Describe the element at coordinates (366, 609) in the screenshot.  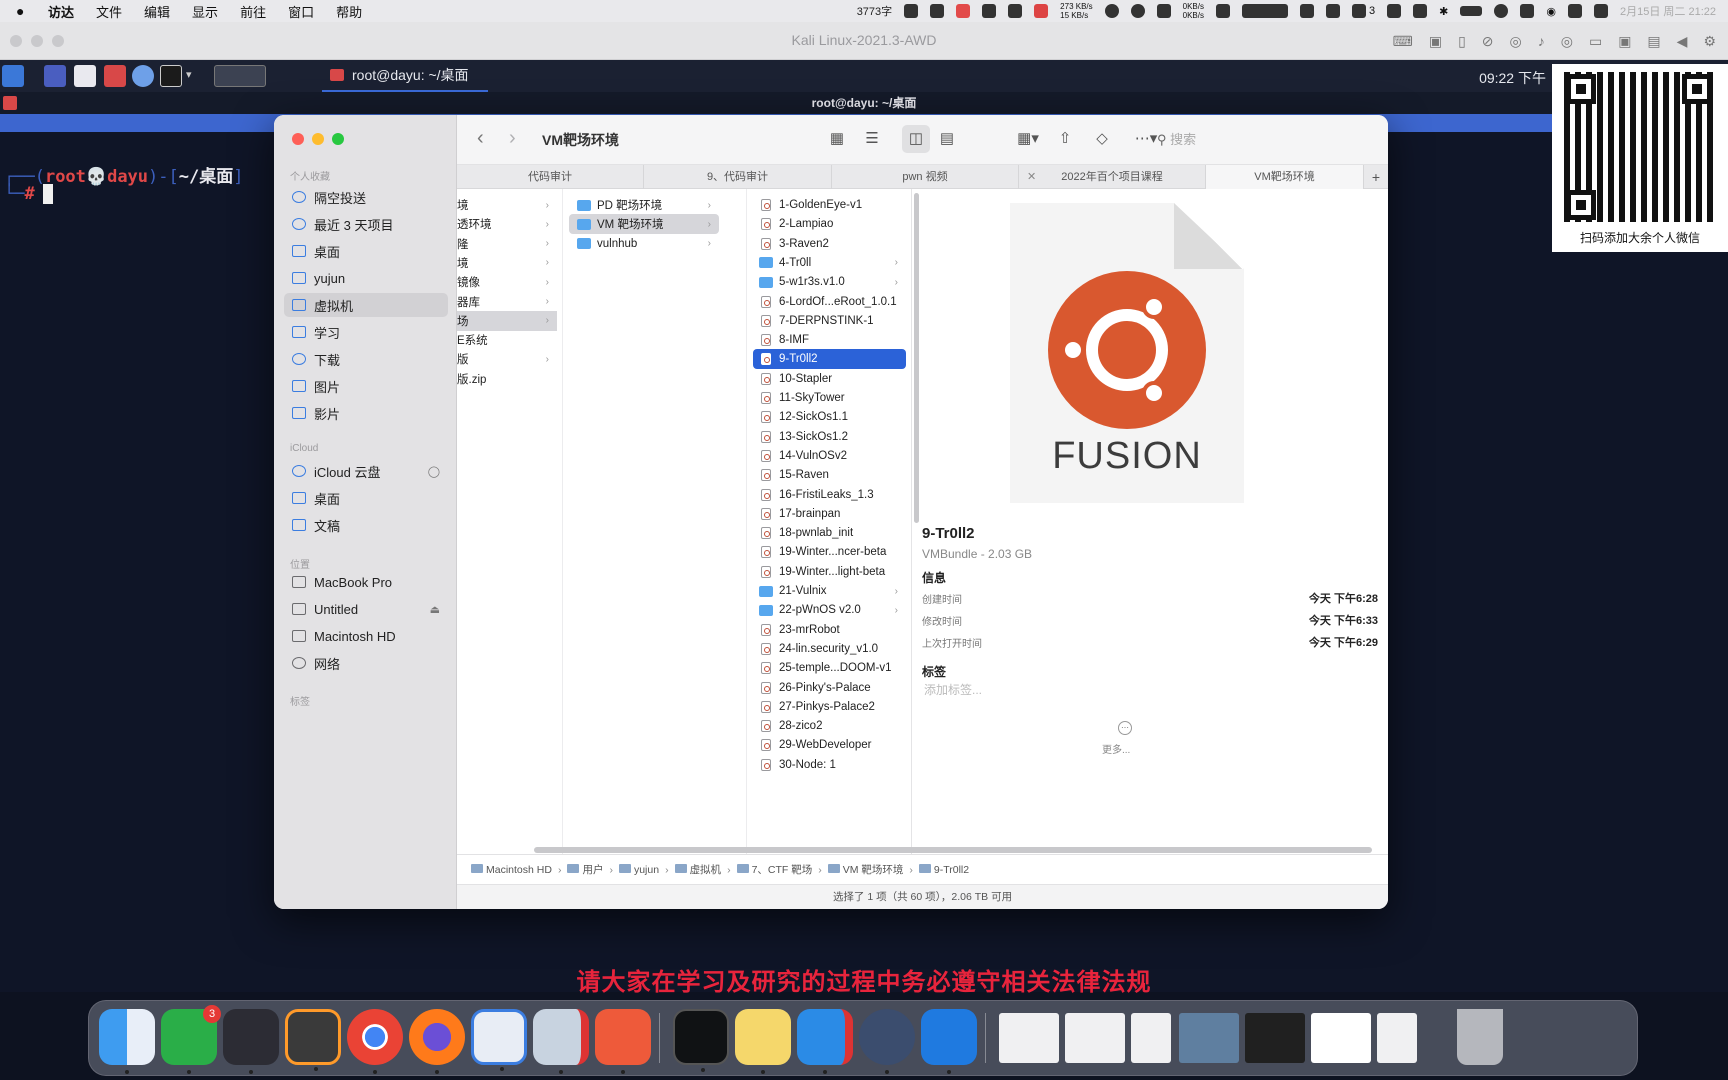
I see `sidebar-item-untitled: Untitled ⏏` at that location.